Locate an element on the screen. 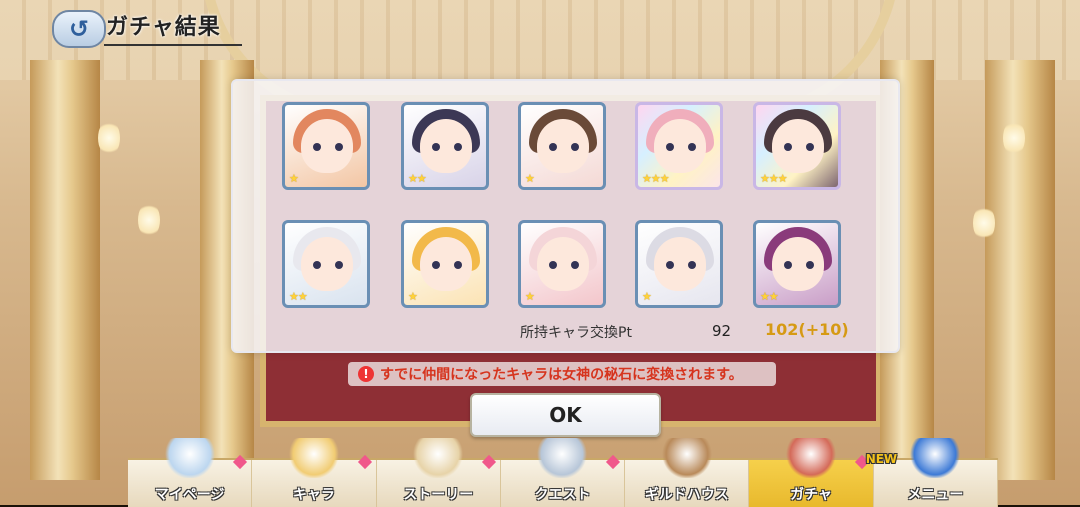  back-button: ↺ is located at coordinates (79, 29).